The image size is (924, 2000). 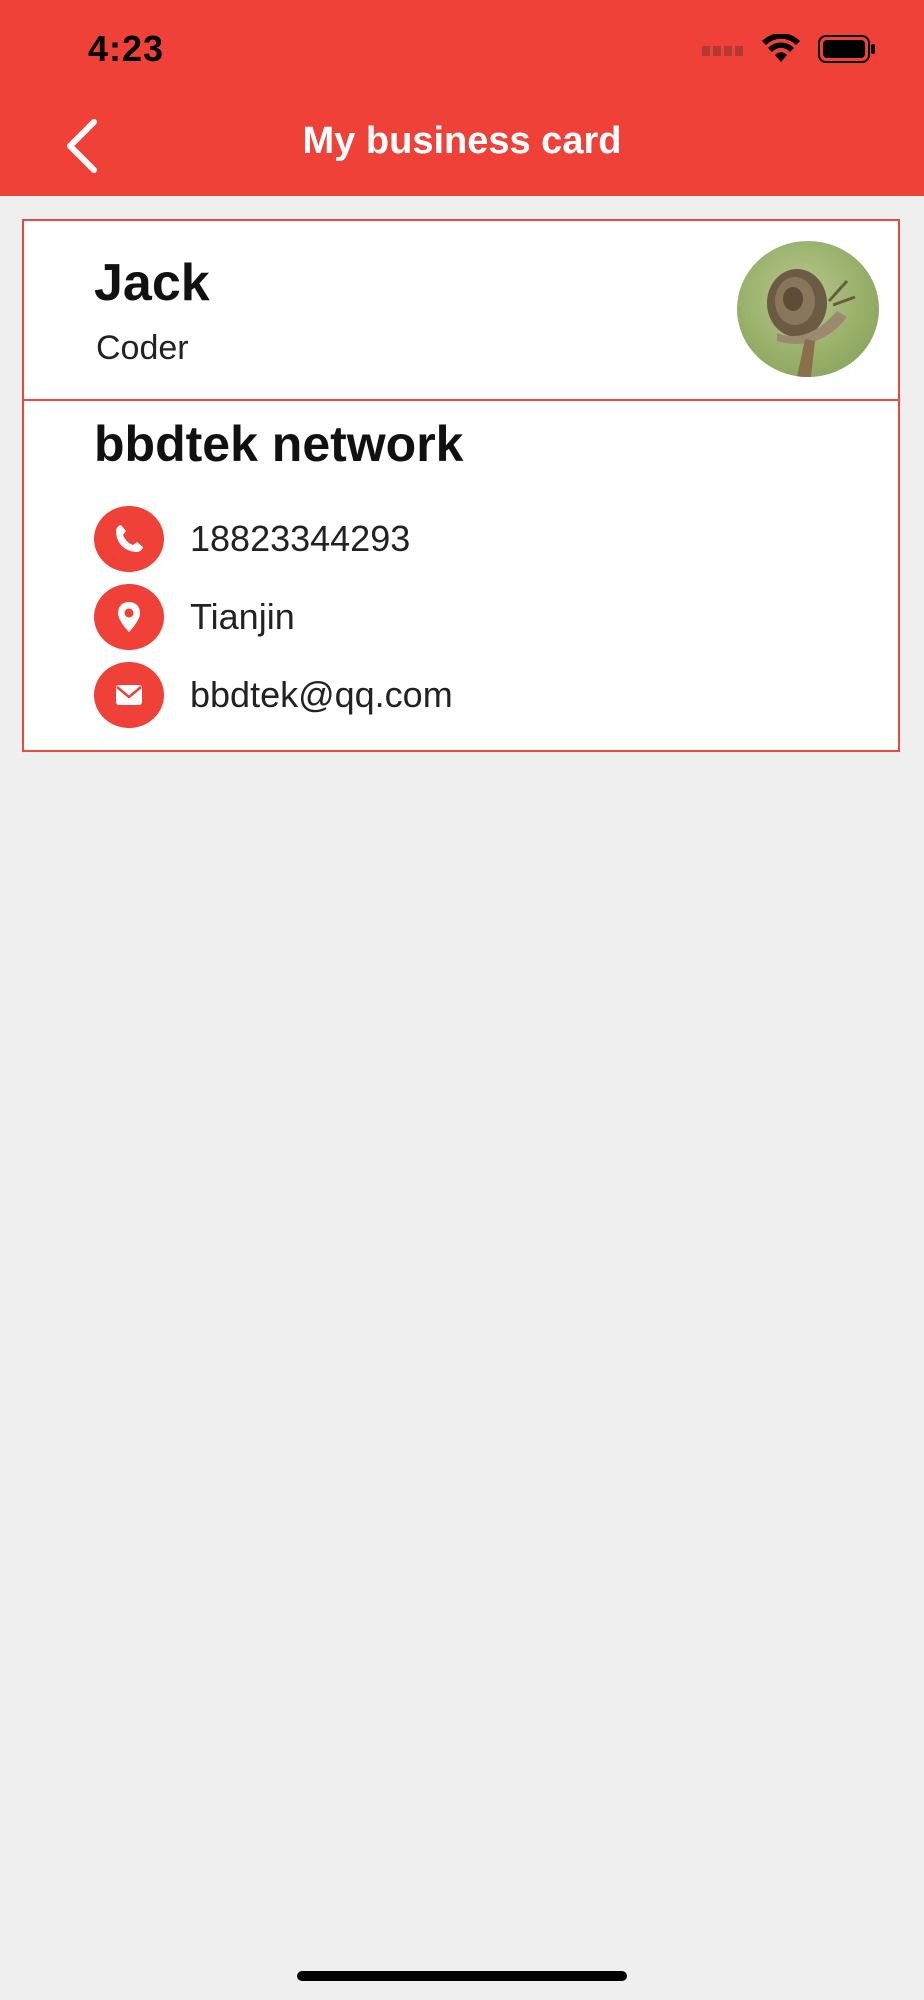 What do you see at coordinates (129, 695) in the screenshot?
I see `email-icon` at bounding box center [129, 695].